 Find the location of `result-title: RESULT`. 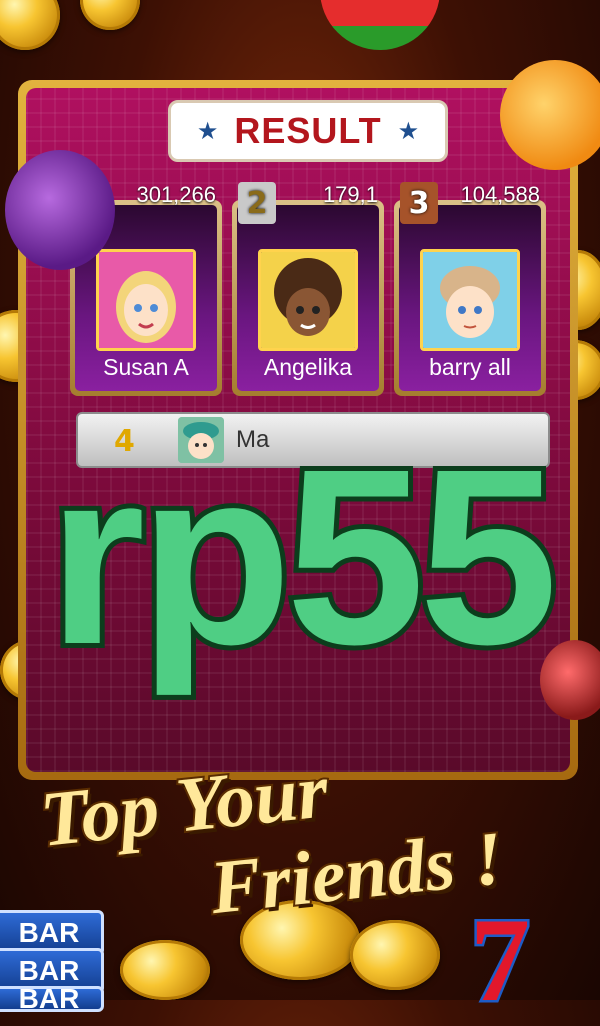

result-title: RESULT is located at coordinates (308, 130).